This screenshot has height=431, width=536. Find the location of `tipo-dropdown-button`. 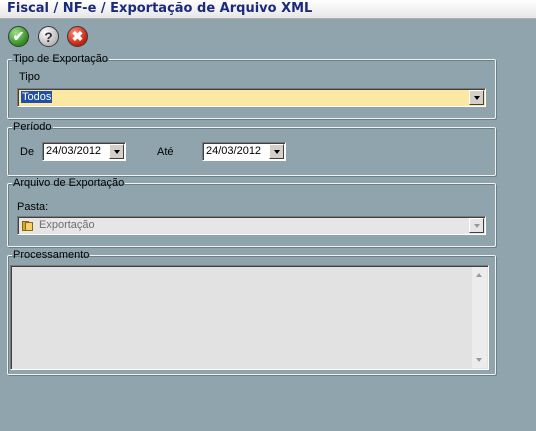

tipo-dropdown-button is located at coordinates (476, 97).